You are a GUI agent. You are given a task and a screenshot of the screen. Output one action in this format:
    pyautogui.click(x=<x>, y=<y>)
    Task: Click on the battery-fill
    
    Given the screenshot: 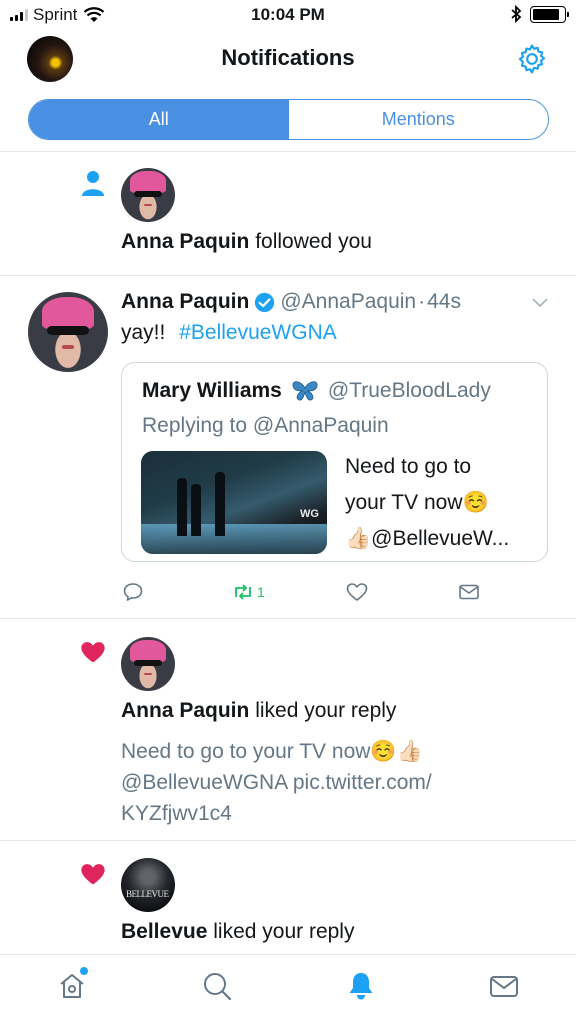 What is the action you would take?
    pyautogui.click(x=546, y=14)
    